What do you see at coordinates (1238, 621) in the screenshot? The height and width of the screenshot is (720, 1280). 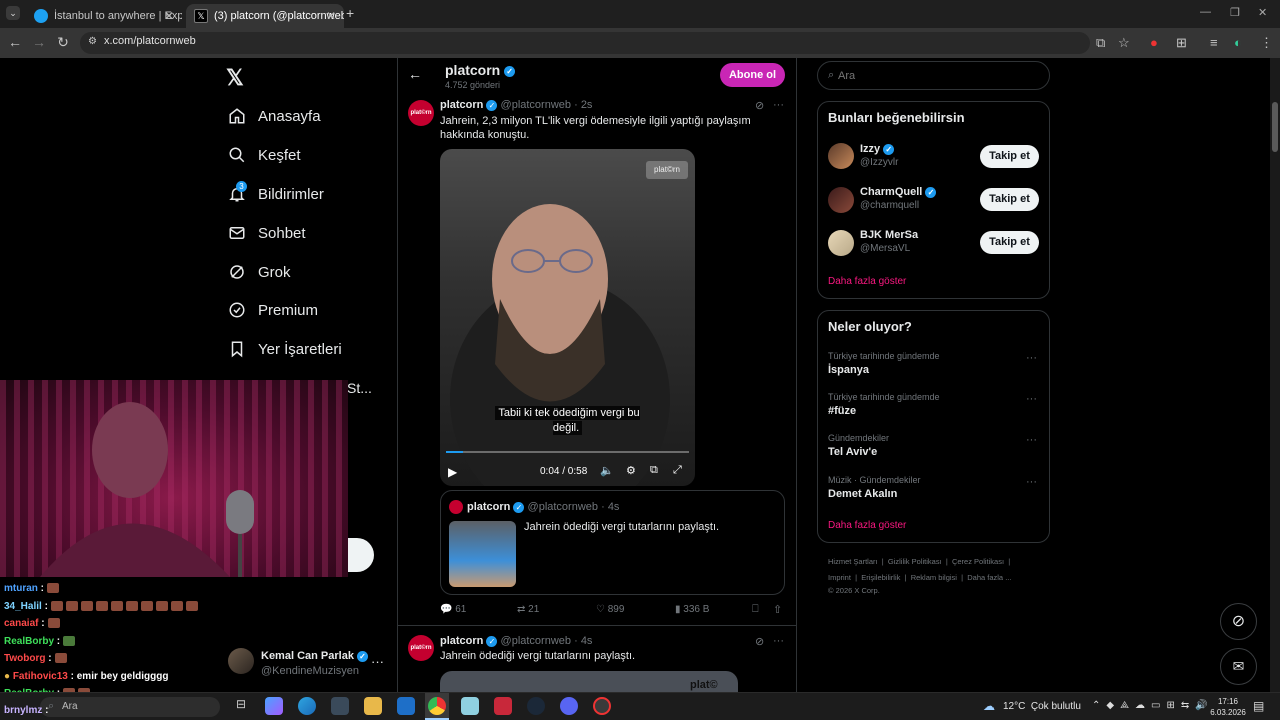 I see `grok-float-button: ⊘` at bounding box center [1238, 621].